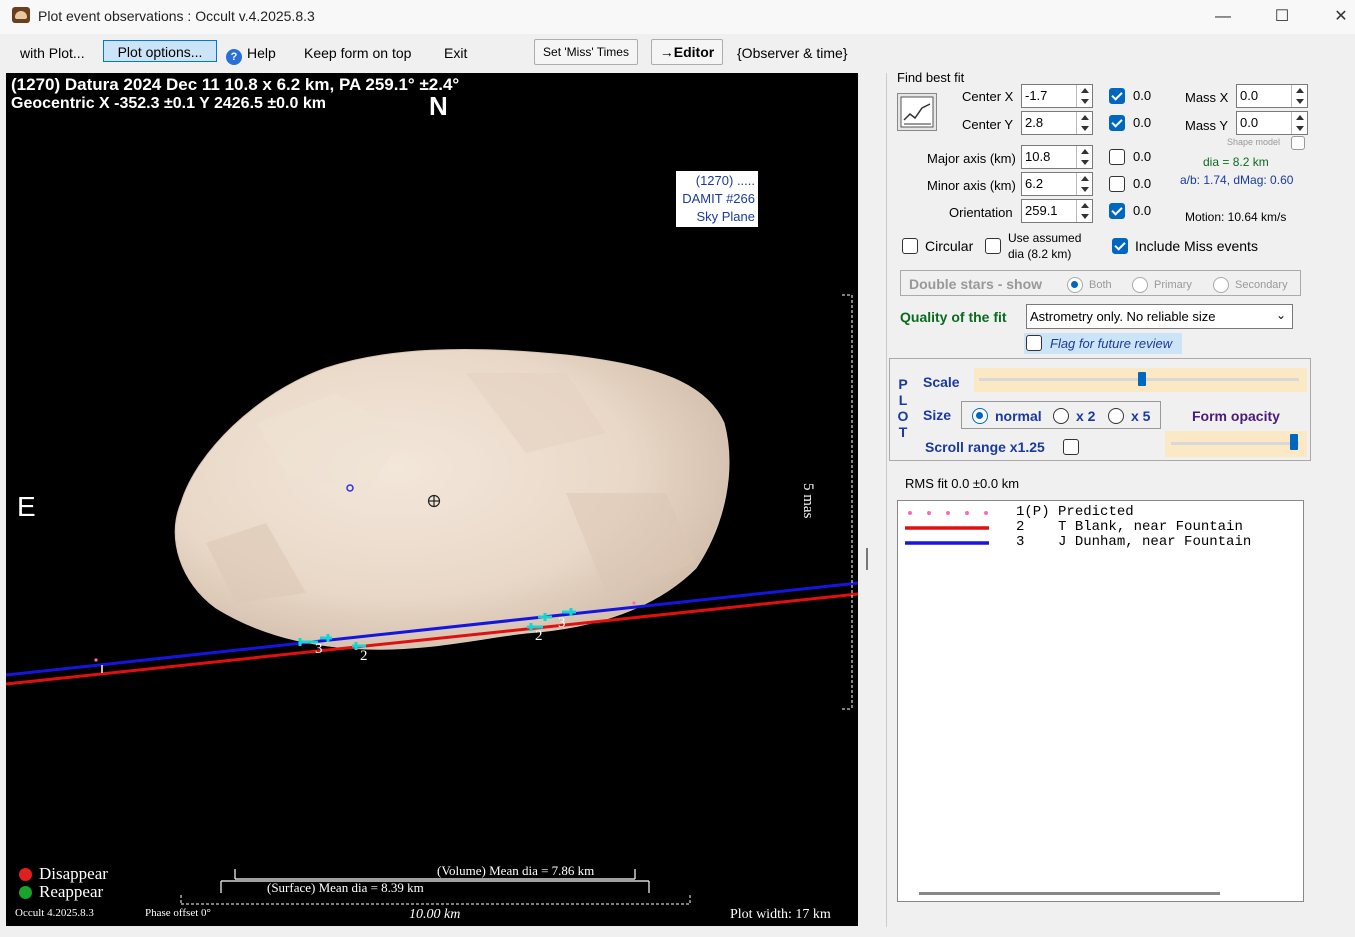 Image resolution: width=1355 pixels, height=937 pixels. I want to click on quality-select-value: Astrometry only. No reliable size, so click(1123, 316).